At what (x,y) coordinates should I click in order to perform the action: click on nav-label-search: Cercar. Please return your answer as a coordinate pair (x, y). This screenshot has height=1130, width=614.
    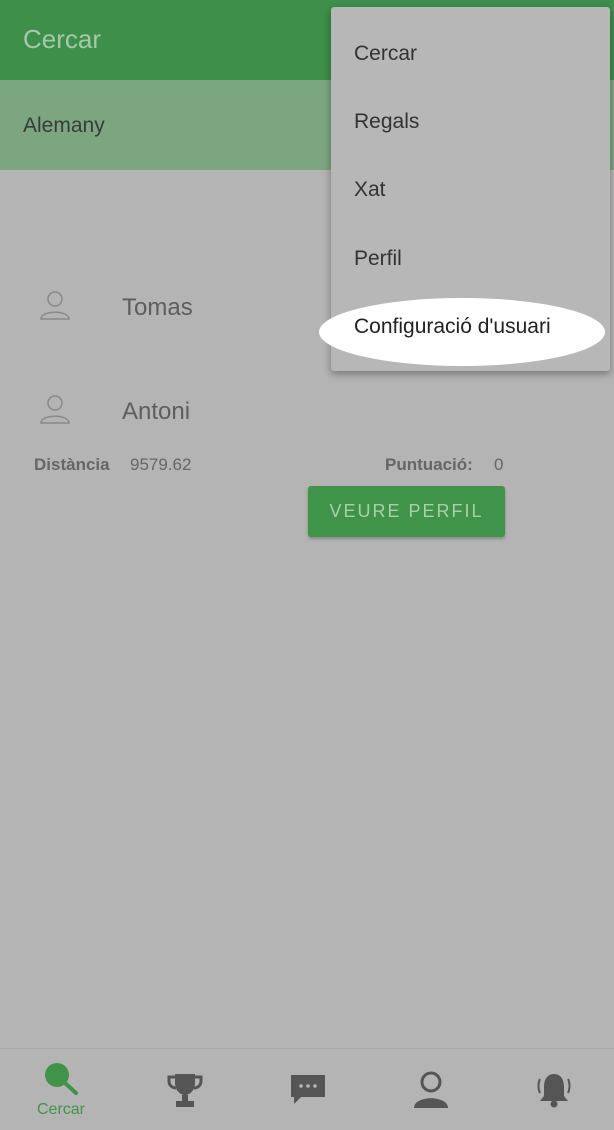
    Looking at the image, I should click on (60, 1109).